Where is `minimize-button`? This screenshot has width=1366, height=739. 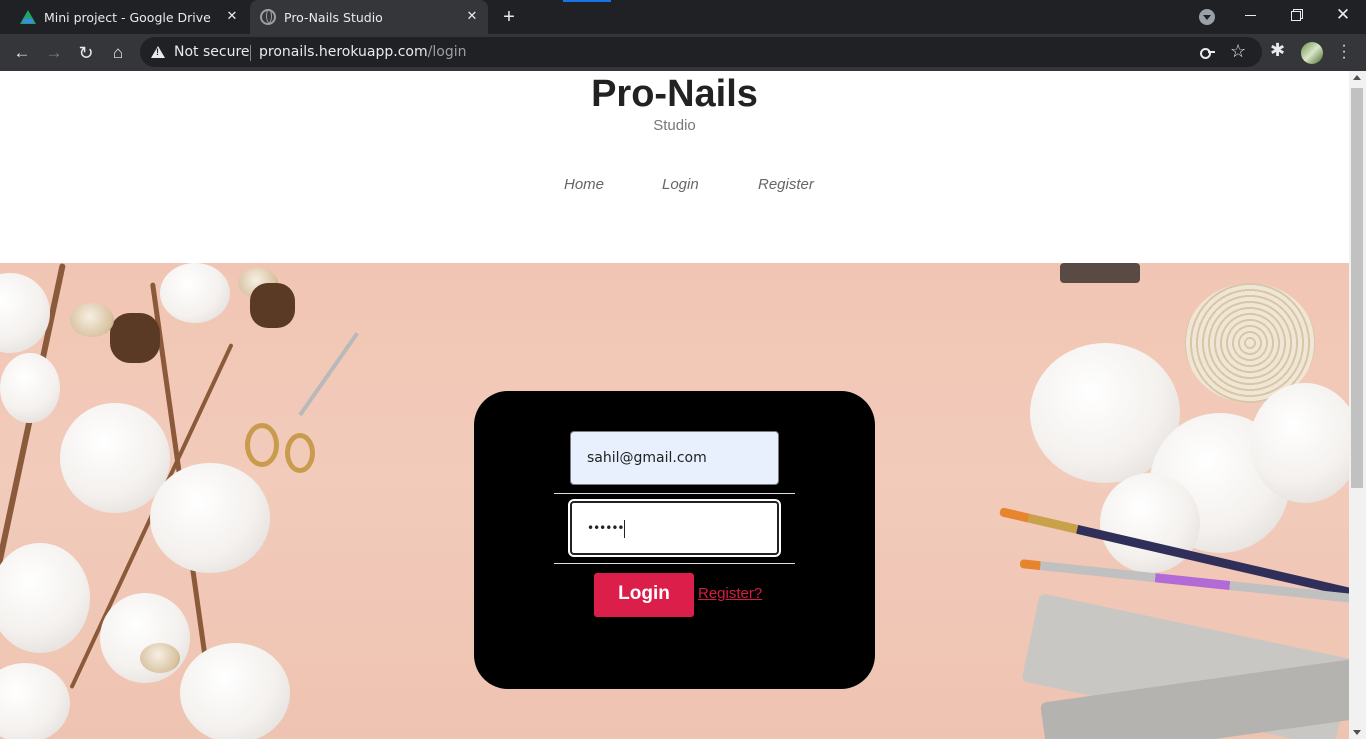
minimize-button is located at coordinates (1251, 16).